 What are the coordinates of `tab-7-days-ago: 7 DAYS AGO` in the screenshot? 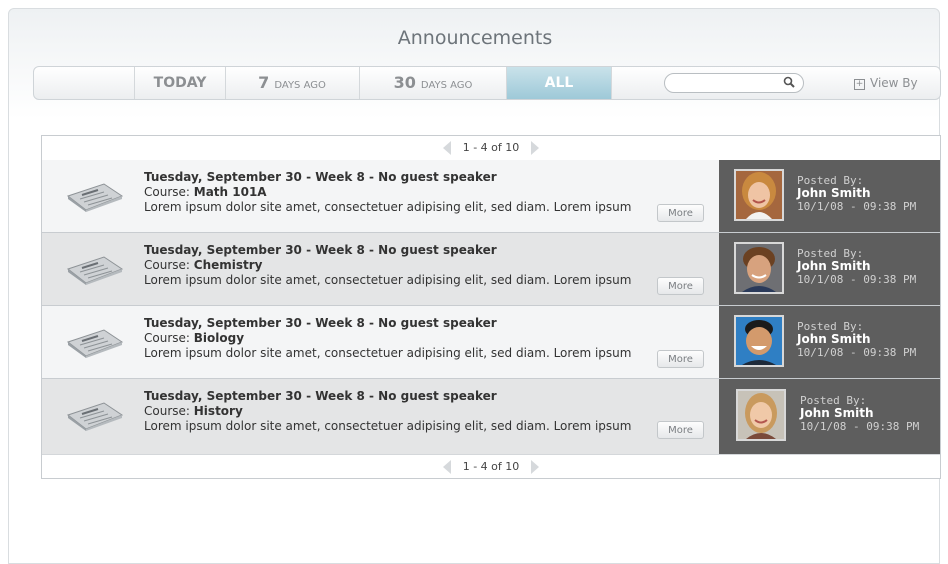 It's located at (292, 83).